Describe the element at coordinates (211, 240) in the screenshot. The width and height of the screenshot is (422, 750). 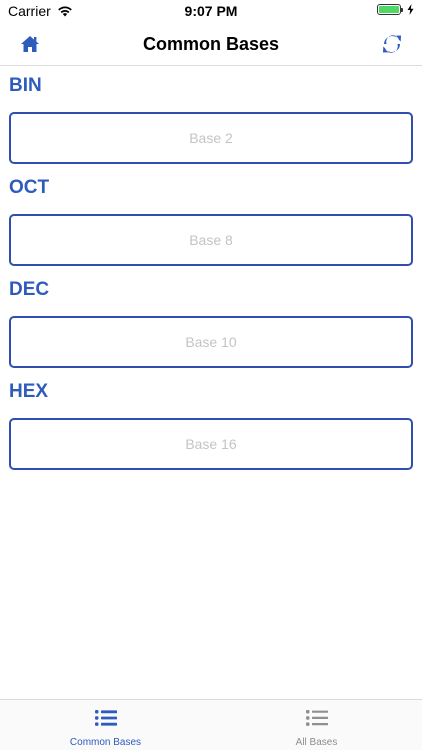
I see `oct-input` at that location.